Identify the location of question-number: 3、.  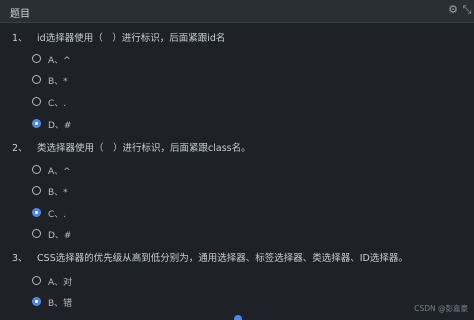
(20, 258).